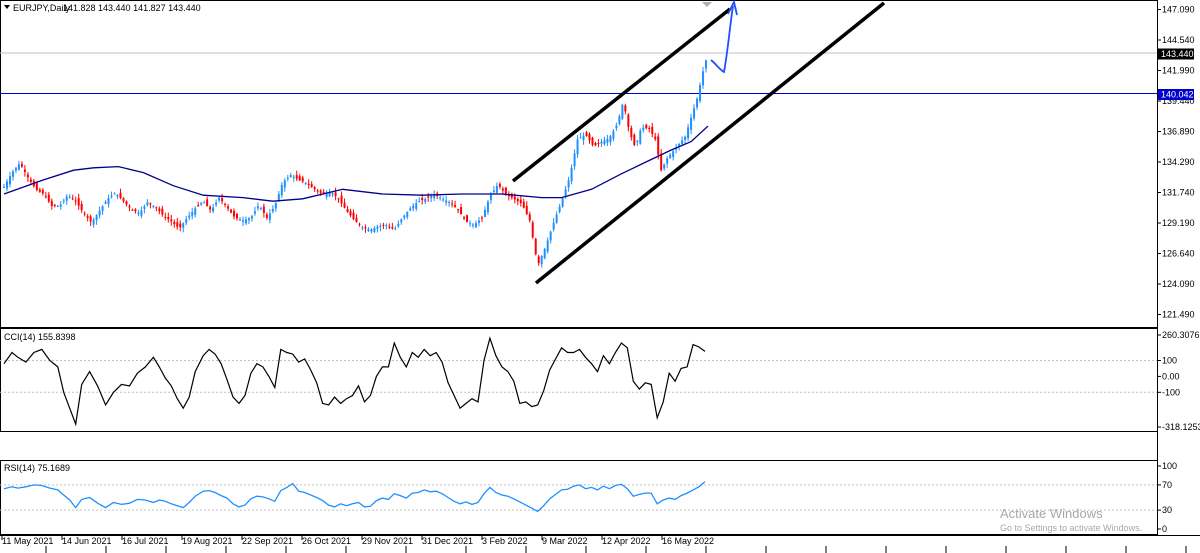  I want to click on rsi-axis: 100 70 30 0, so click(588, 497).